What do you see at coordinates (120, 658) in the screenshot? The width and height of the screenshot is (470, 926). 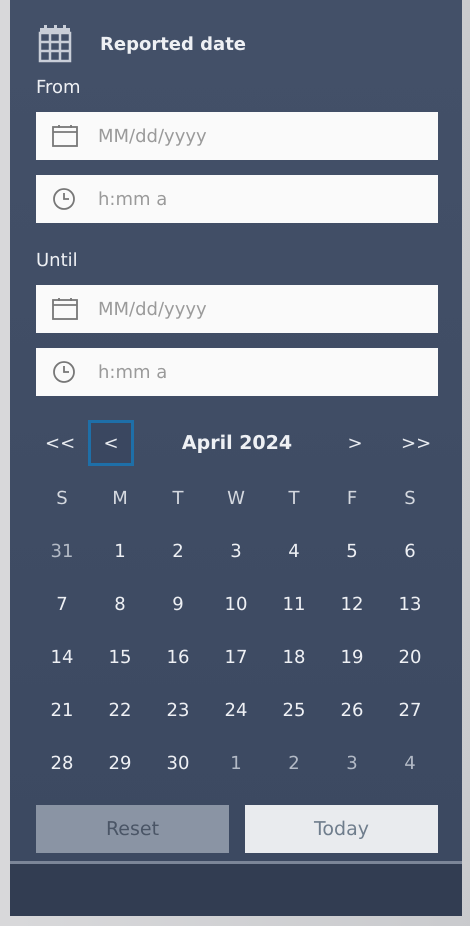 I see `day-button: 15` at bounding box center [120, 658].